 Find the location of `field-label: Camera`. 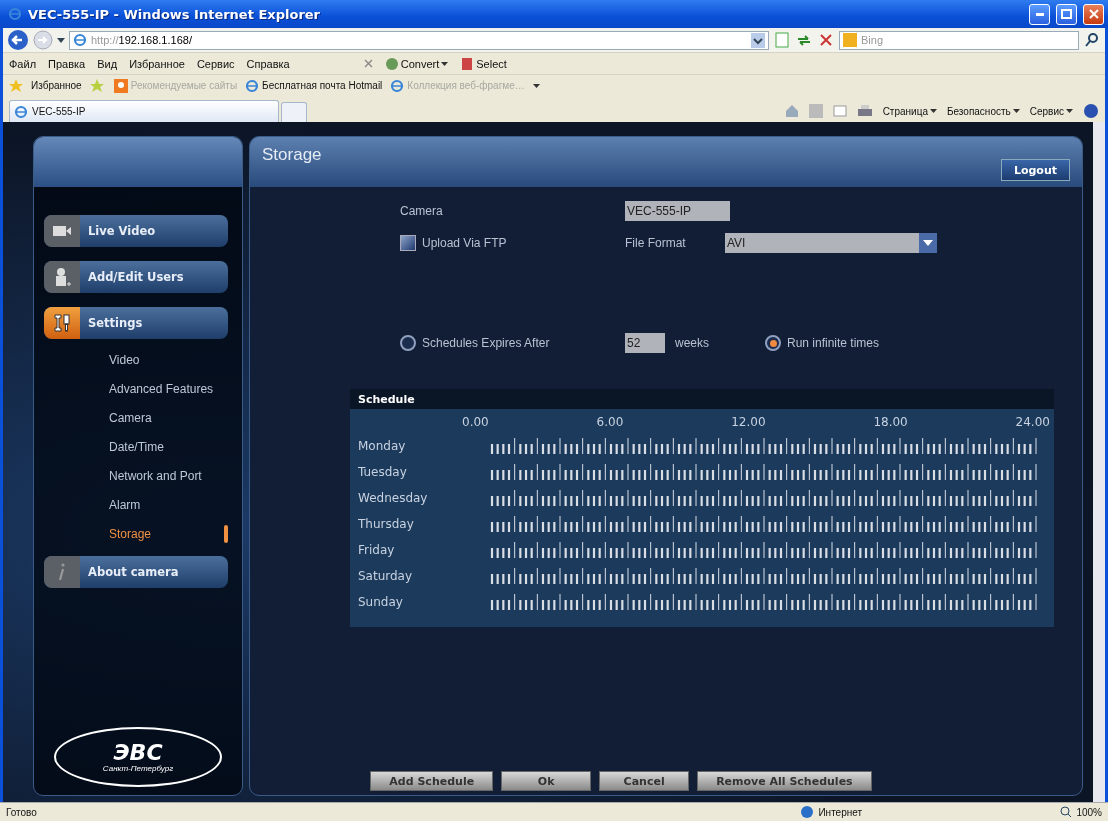

field-label: Camera is located at coordinates (422, 211).